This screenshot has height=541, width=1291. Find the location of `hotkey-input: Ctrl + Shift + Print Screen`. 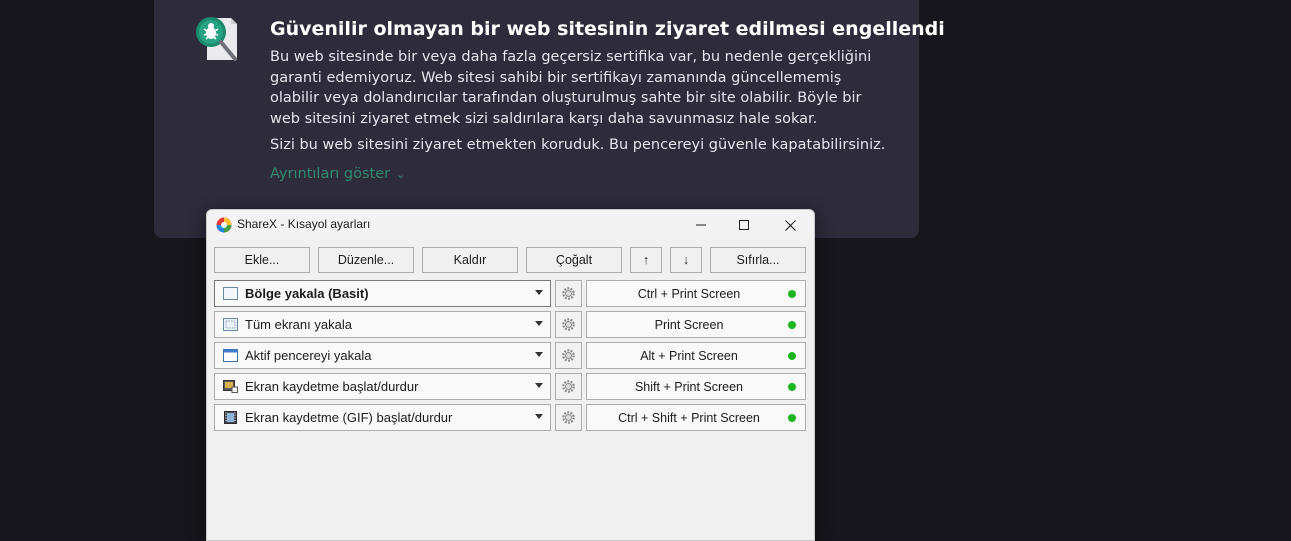

hotkey-input: Ctrl + Shift + Print Screen is located at coordinates (696, 417).